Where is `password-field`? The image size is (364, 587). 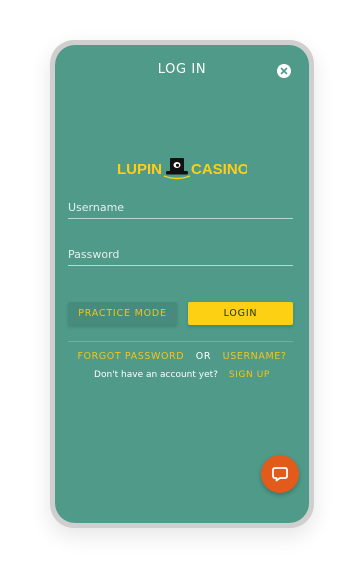 password-field is located at coordinates (180, 254).